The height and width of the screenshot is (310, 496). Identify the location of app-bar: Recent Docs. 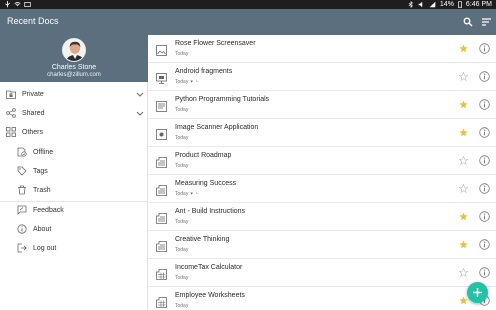
(248, 22).